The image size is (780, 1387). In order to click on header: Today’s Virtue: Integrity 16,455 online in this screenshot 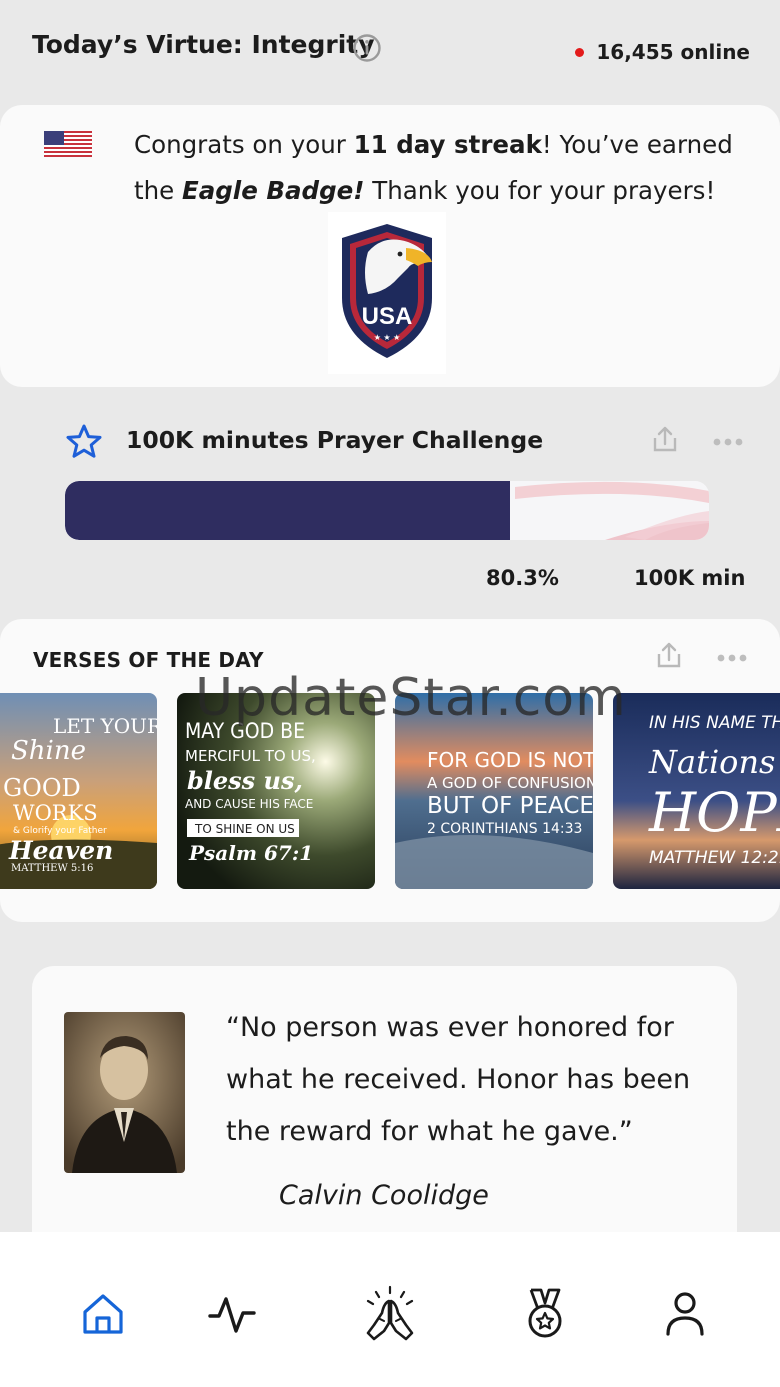, I will do `click(390, 50)`.